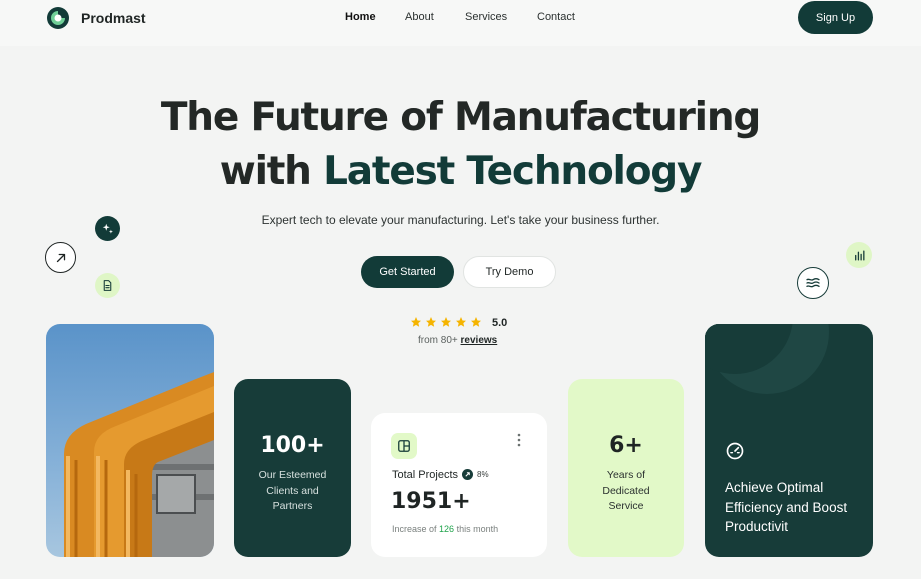 The image size is (921, 579). I want to click on projects-title: Total Projects, so click(425, 475).